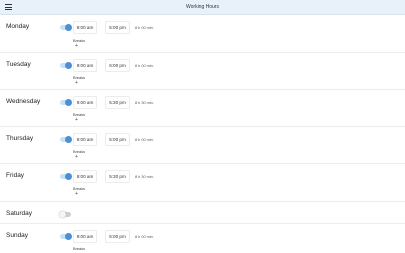 The height and width of the screenshot is (253, 405). Describe the element at coordinates (20, 138) in the screenshot. I see `day-name: Thursday` at that location.